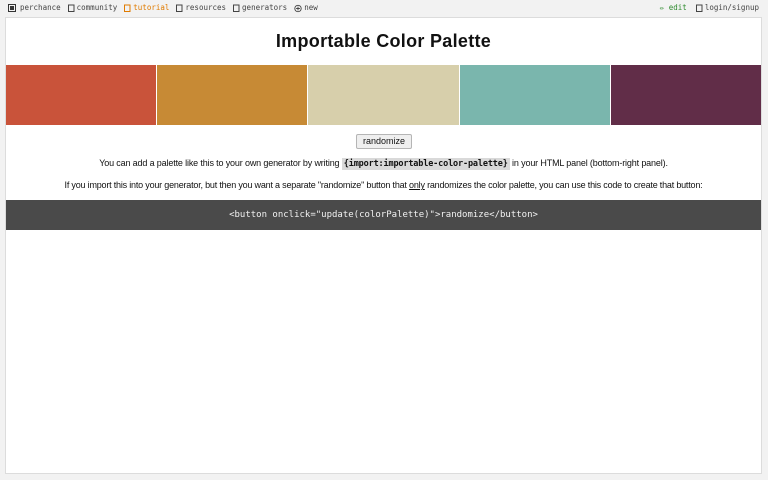 This screenshot has height=480, width=768. Describe the element at coordinates (40, 7) in the screenshot. I see `nav-brand-label: perchance` at that location.